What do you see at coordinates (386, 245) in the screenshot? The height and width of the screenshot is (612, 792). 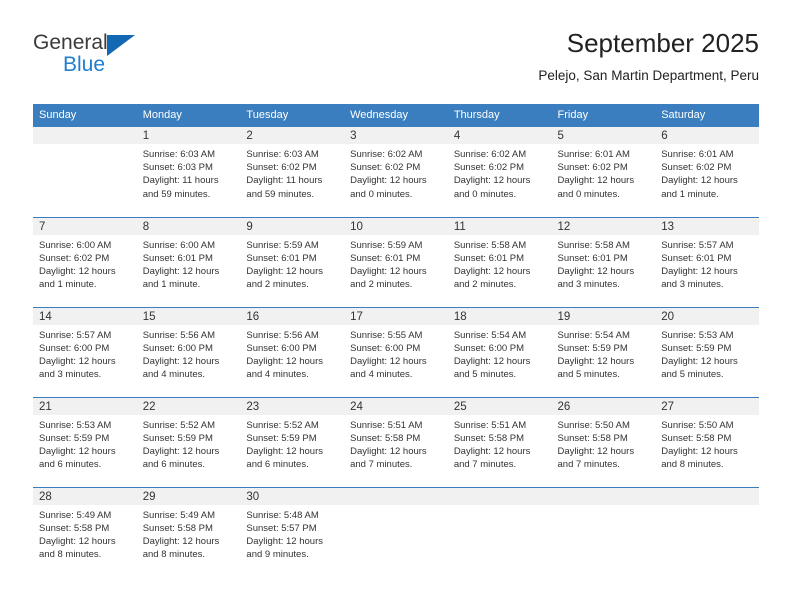 I see `sunrise-text: Sunrise: 5:59 AM` at bounding box center [386, 245].